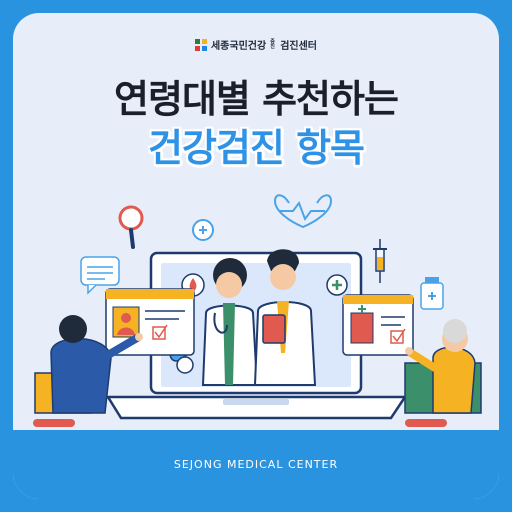 The height and width of the screenshot is (512, 512). Describe the element at coordinates (131, 227) in the screenshot. I see `magnifier-icon` at that location.